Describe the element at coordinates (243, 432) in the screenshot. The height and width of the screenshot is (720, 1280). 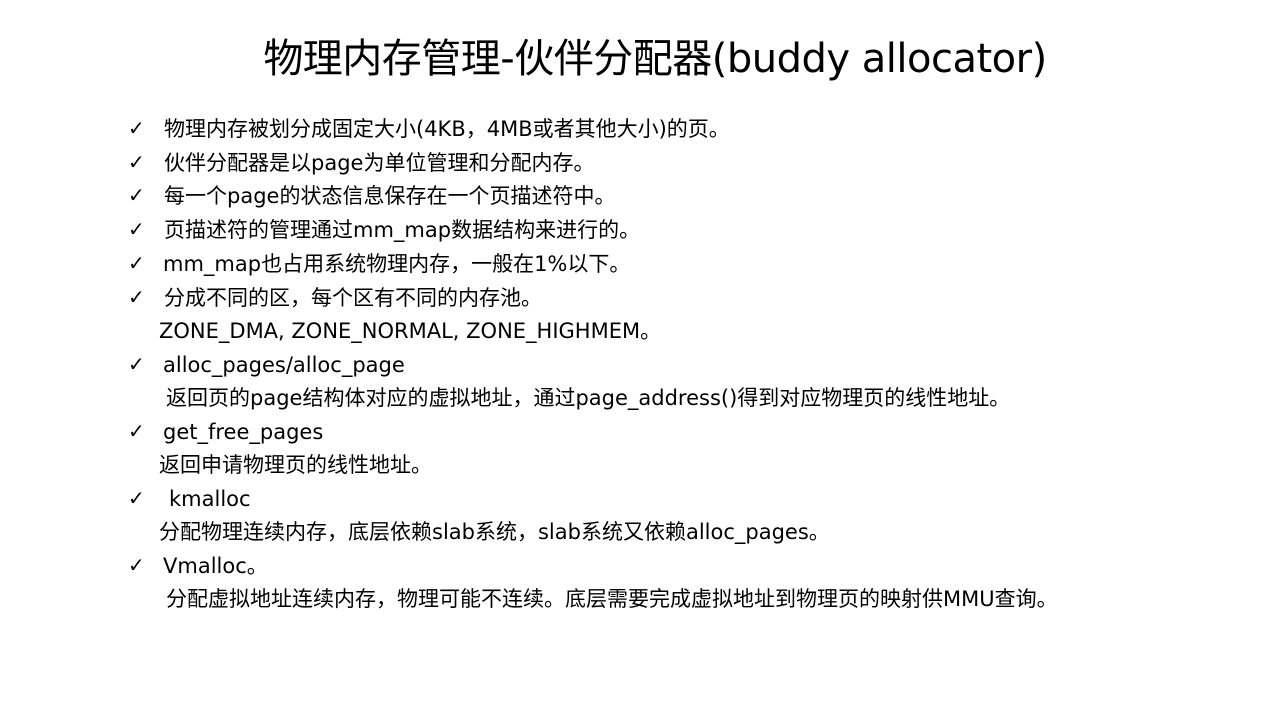
I see `bullet-item-text: get_free_pages` at that location.